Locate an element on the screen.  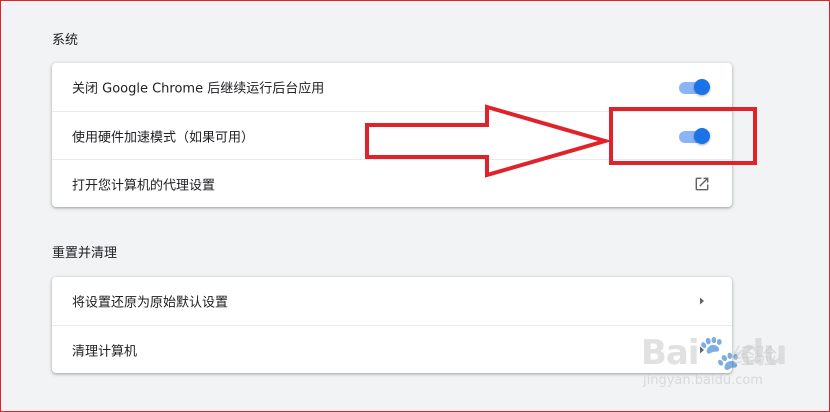
restore-defaults-row: 将设置还原为原始默认设置 is located at coordinates (392, 301).